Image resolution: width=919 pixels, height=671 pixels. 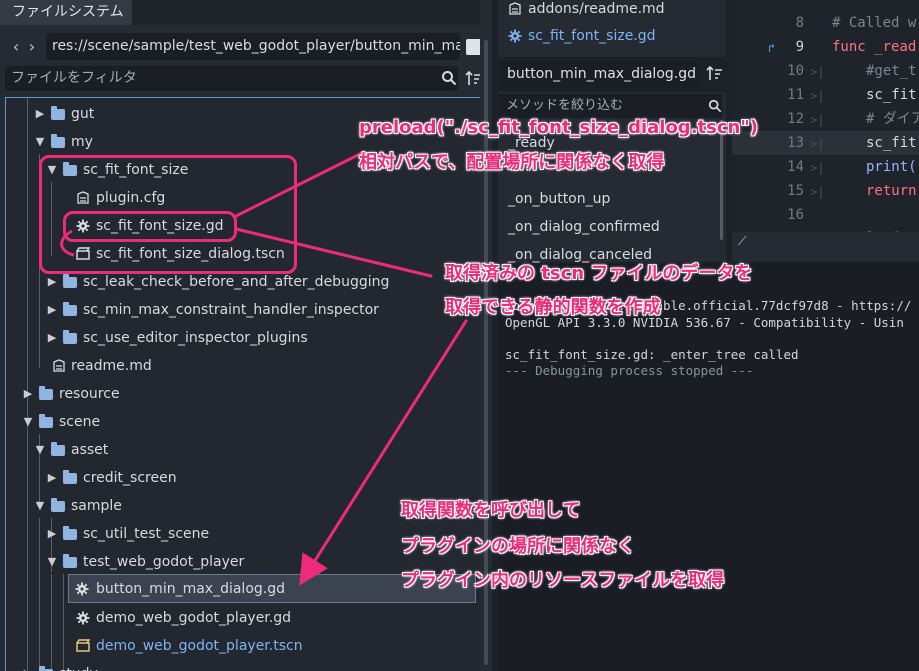 I want to click on annotation-text: 相対パスで、配置場所に関係なく取得, so click(x=512, y=162).